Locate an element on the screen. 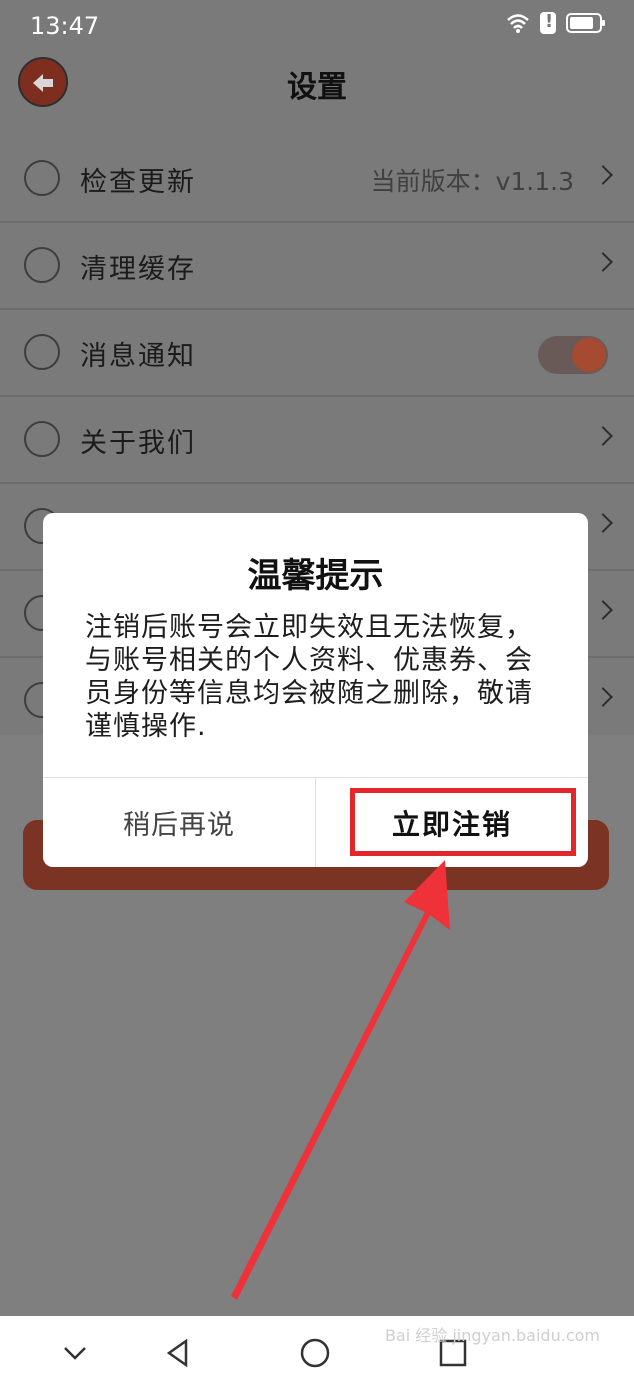 This screenshot has width=634, height=1385. navigation-bar: Bai 经验 jingyan.baidu.com is located at coordinates (317, 1350).